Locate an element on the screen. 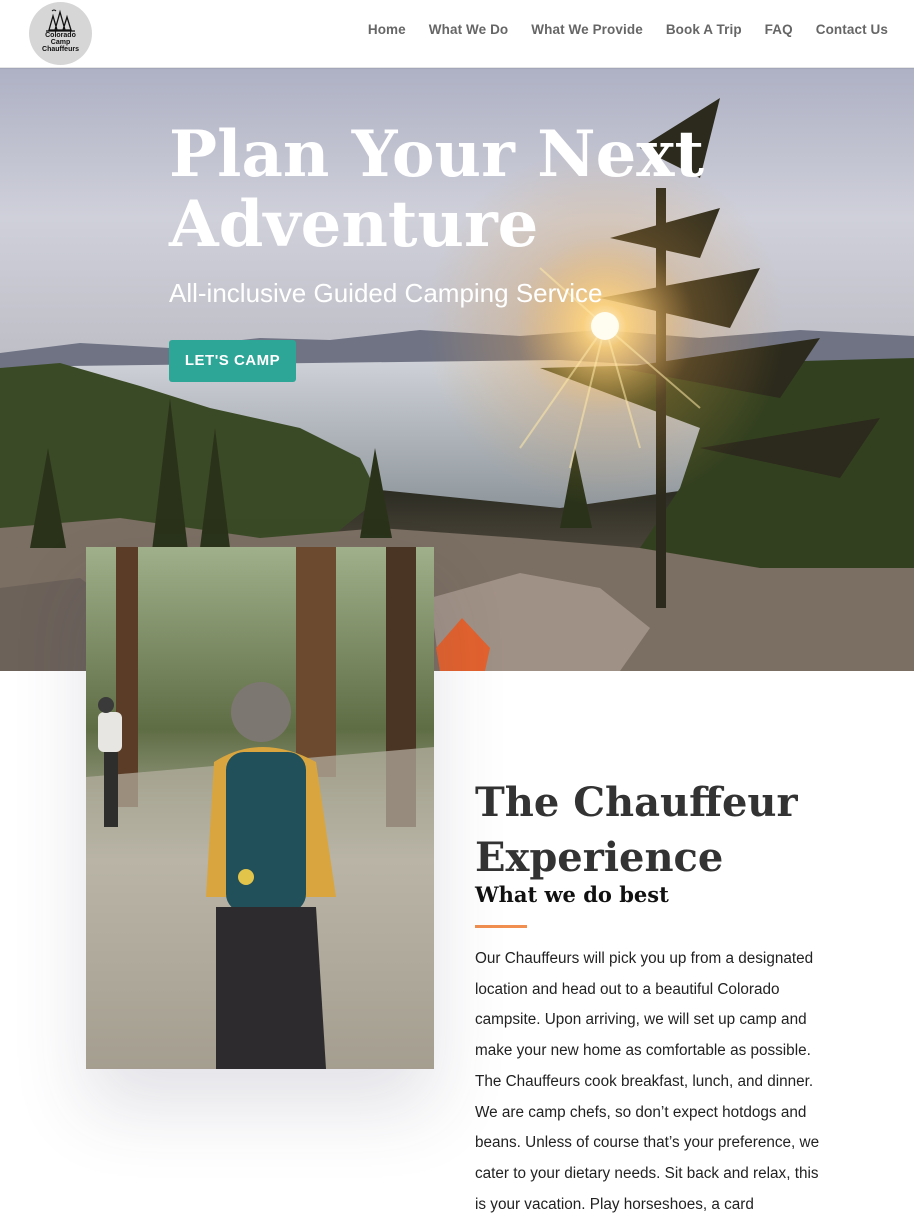 The height and width of the screenshot is (1228, 914). accent-divider is located at coordinates (501, 926).